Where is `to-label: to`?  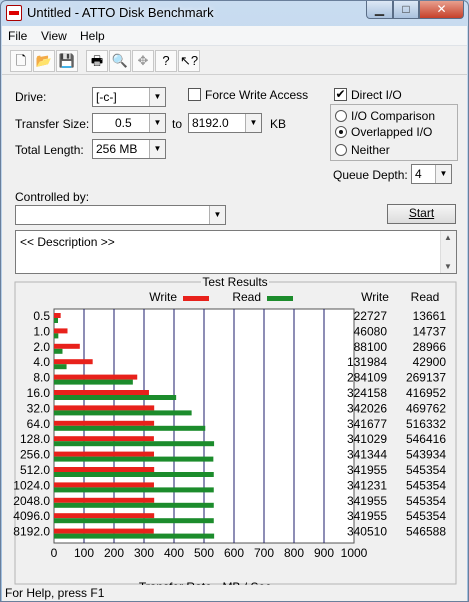
to-label: to is located at coordinates (177, 124).